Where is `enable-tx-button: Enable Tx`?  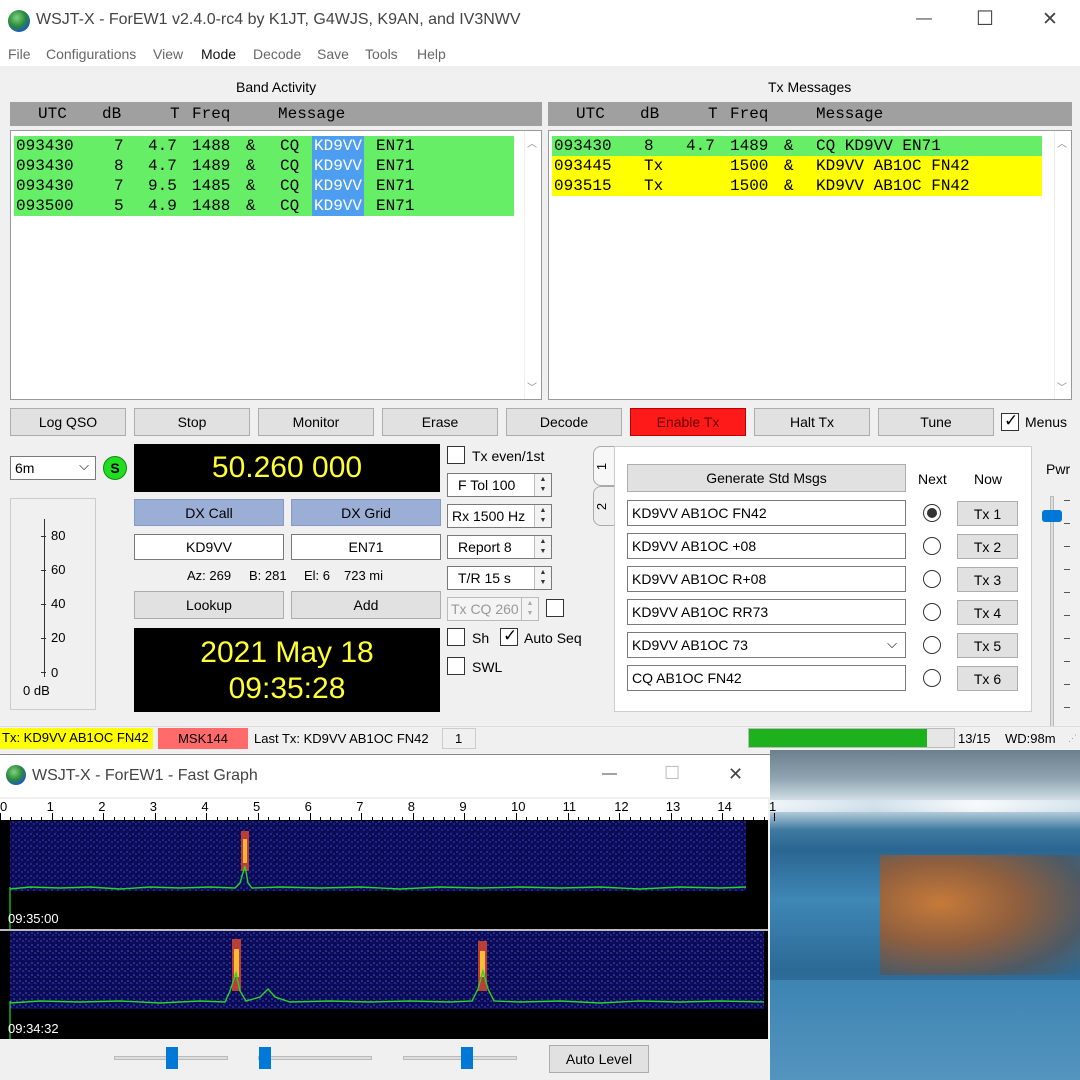 enable-tx-button: Enable Tx is located at coordinates (688, 422).